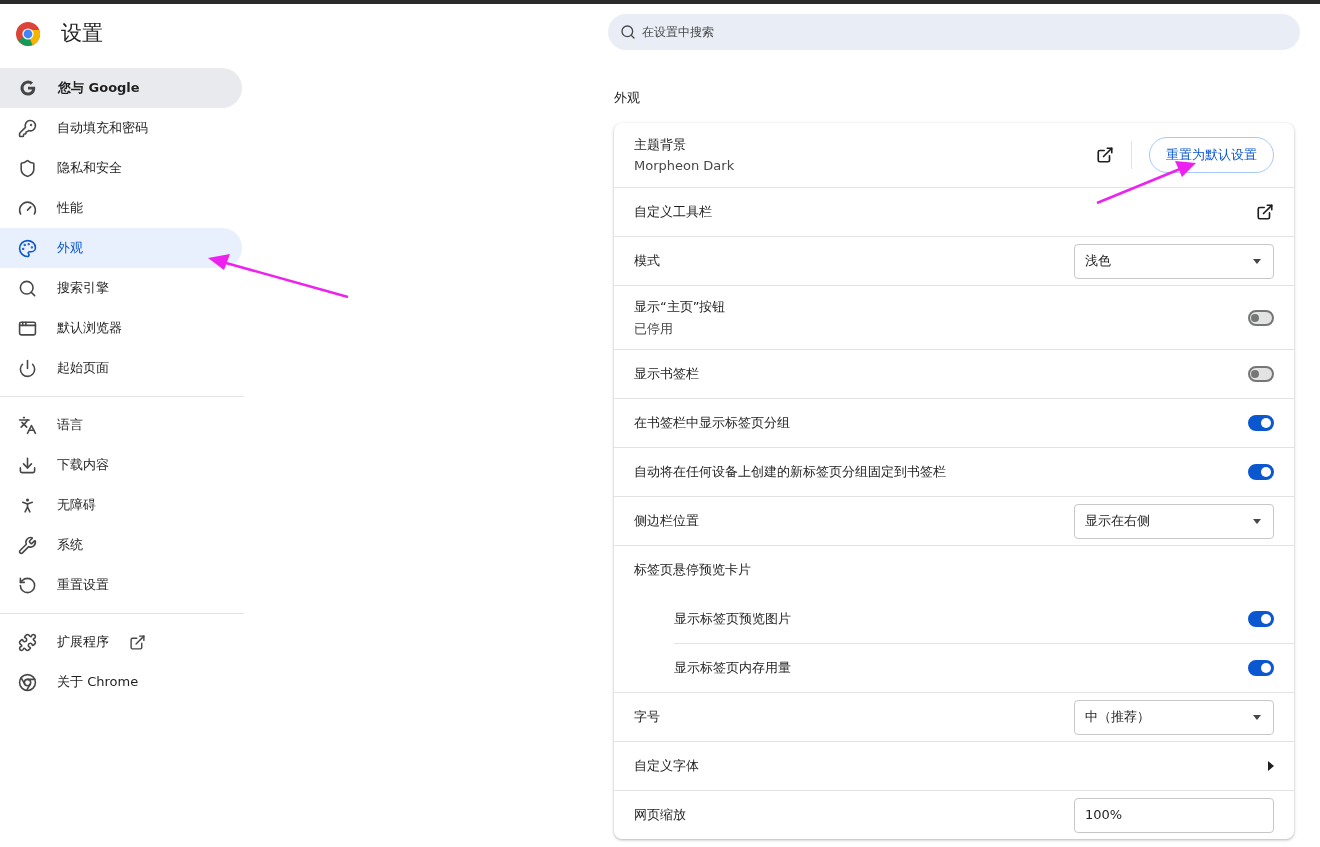  Describe the element at coordinates (121, 248) in the screenshot. I see `sidebar-item: 外观` at that location.